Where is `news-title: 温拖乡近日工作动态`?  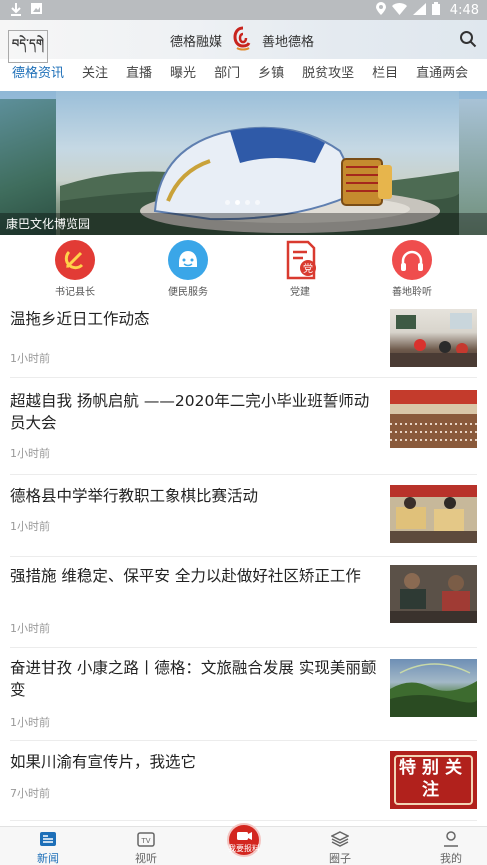
news-title: 温拖乡近日工作动态 is located at coordinates (80, 319).